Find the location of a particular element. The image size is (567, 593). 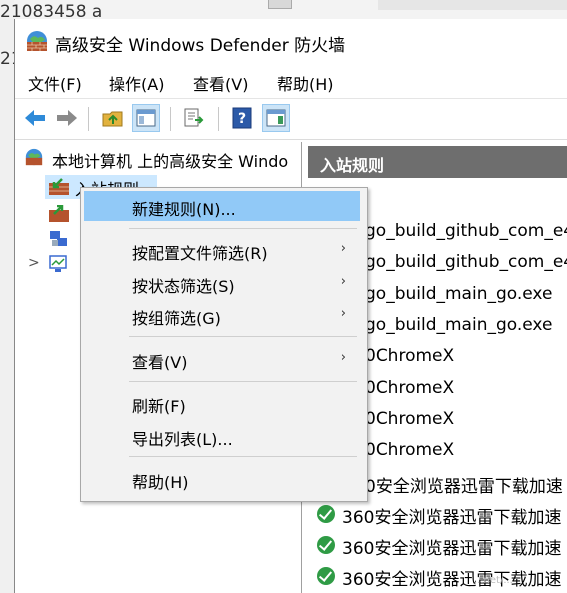

show-hide-console-tree-button is located at coordinates (146, 118).